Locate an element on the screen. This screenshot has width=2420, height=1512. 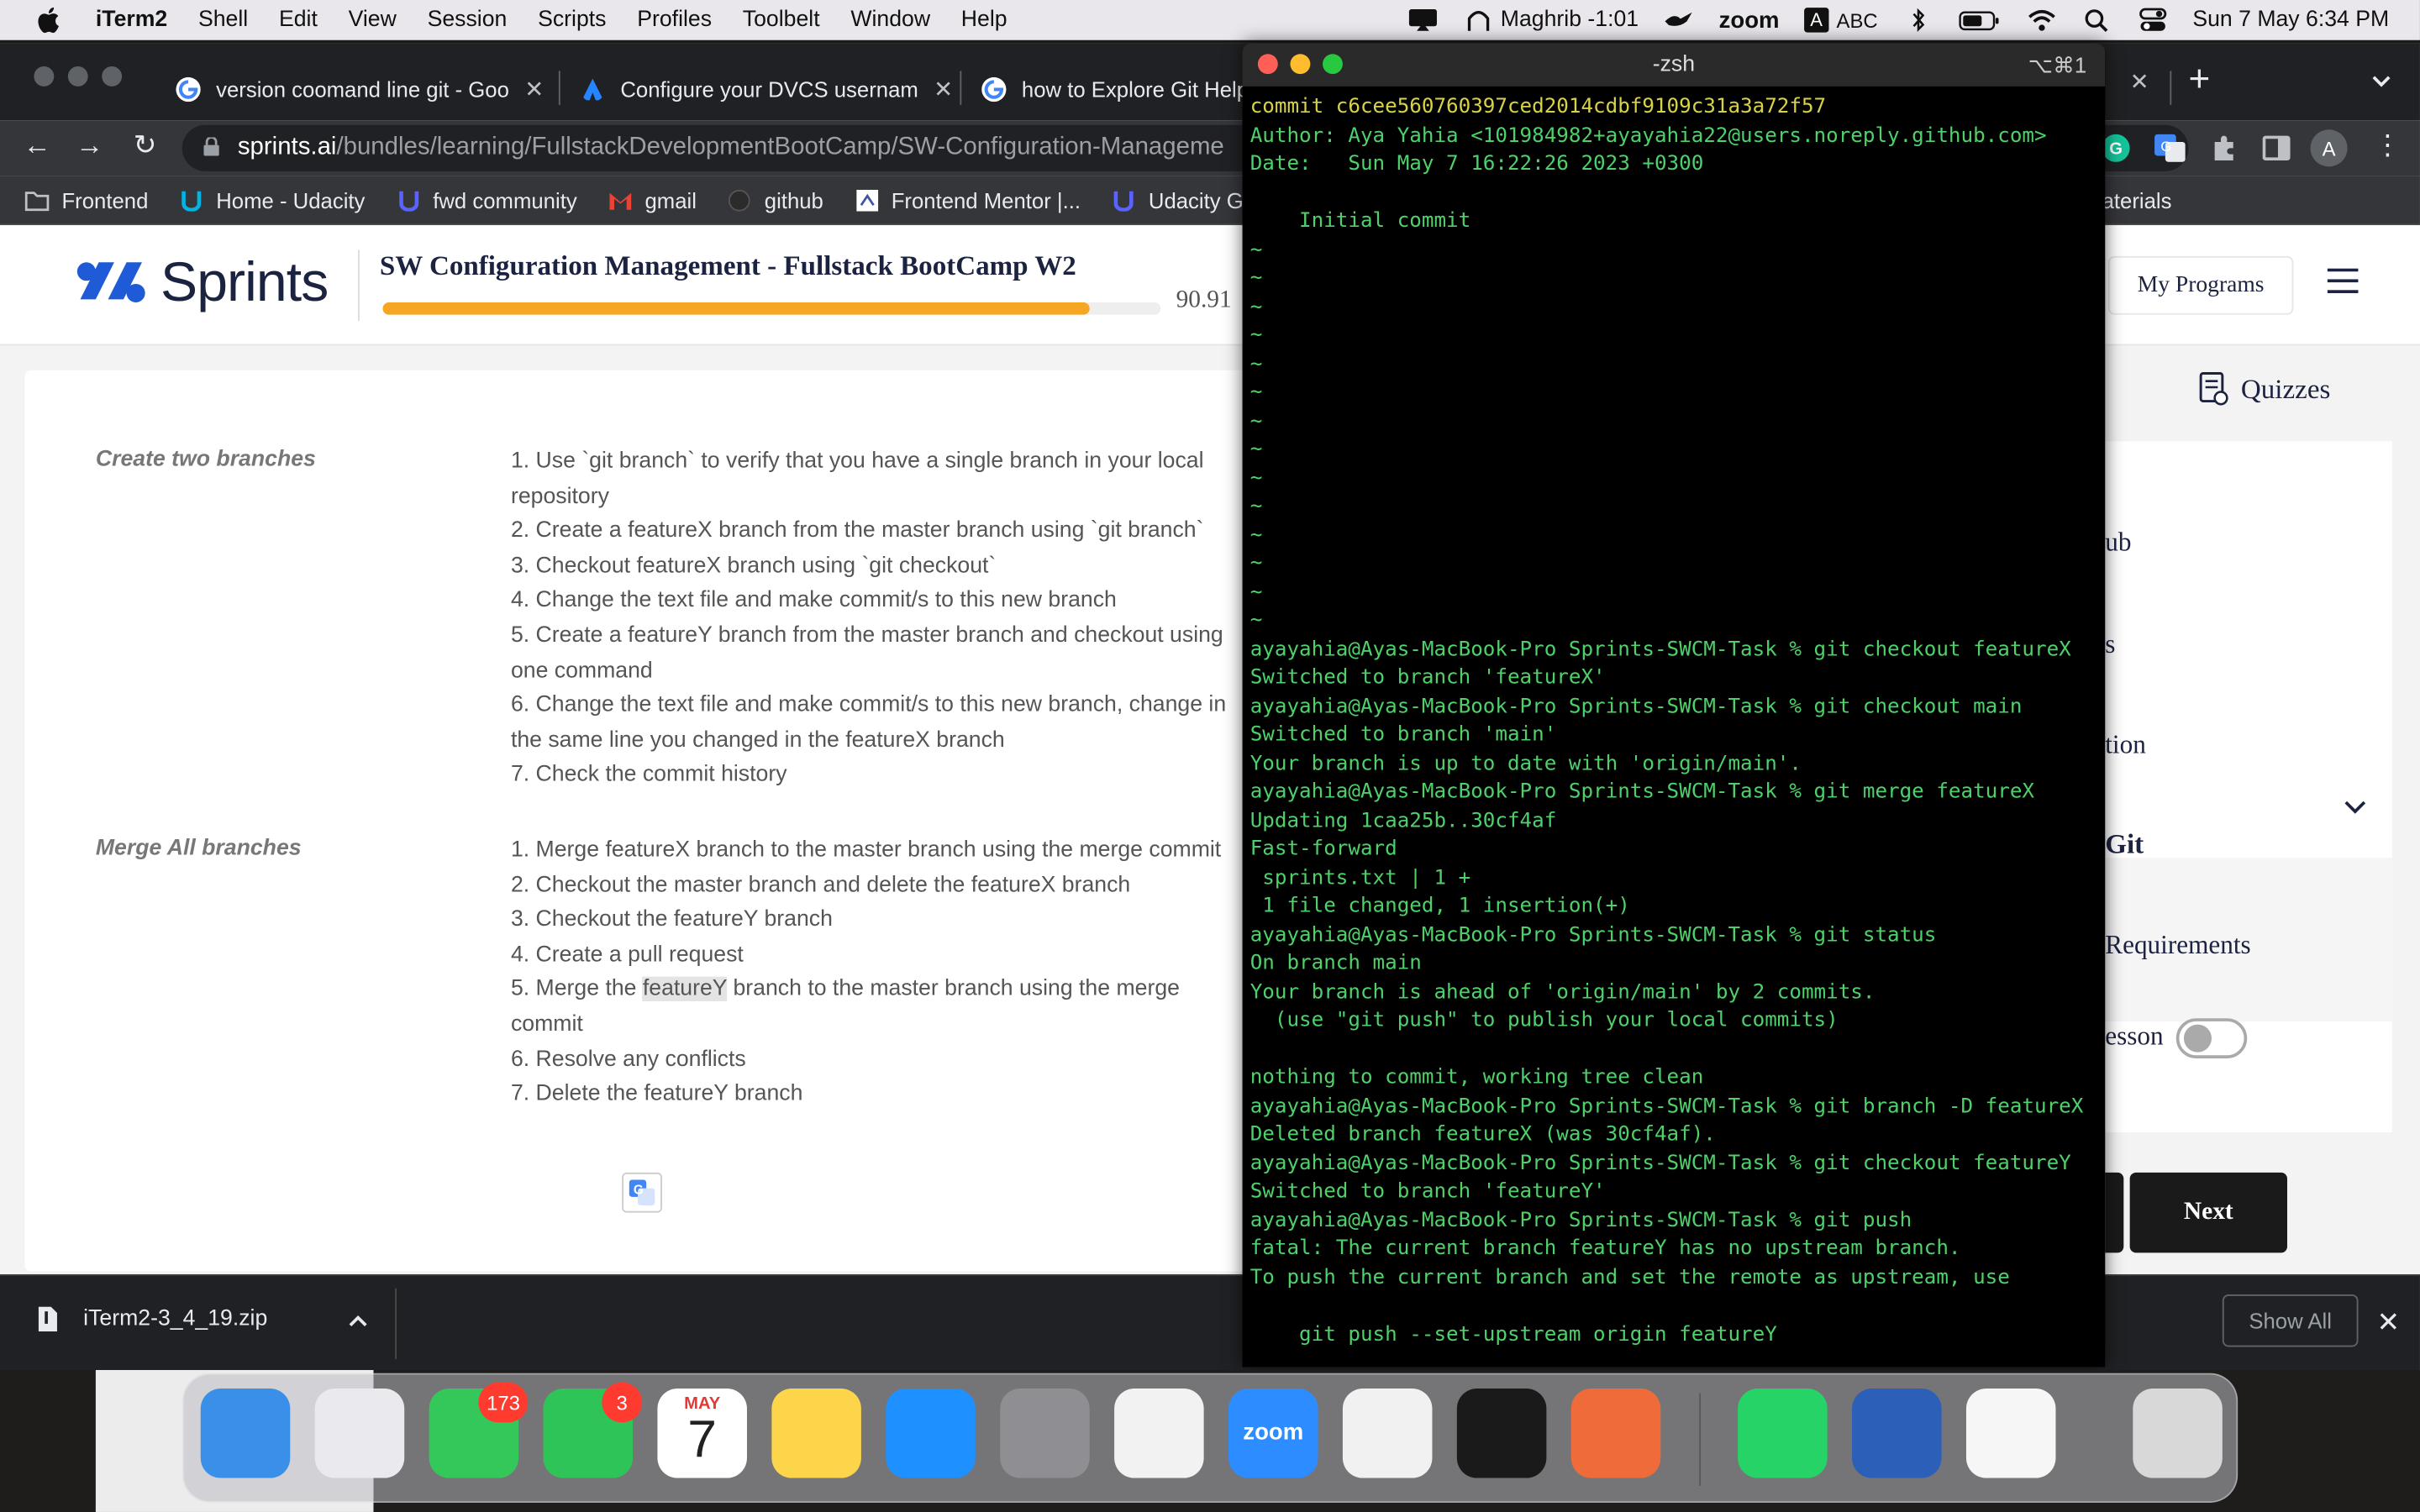
lock-icon is located at coordinates (211, 146).